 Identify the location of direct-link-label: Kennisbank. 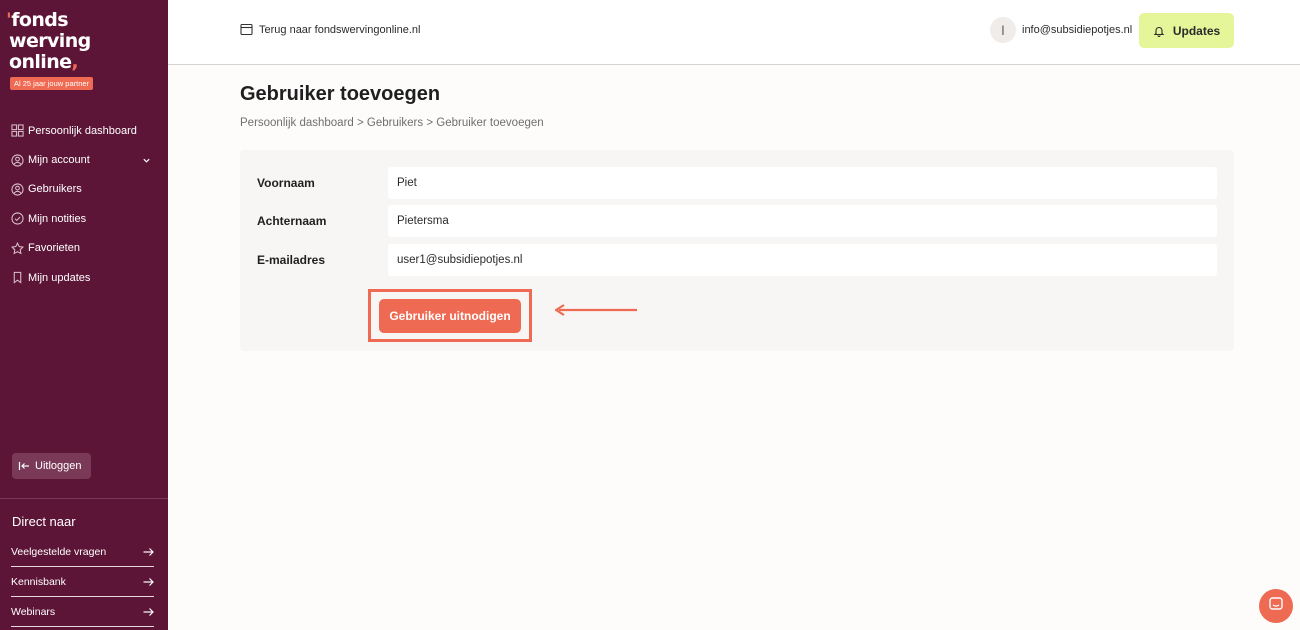
(38, 581).